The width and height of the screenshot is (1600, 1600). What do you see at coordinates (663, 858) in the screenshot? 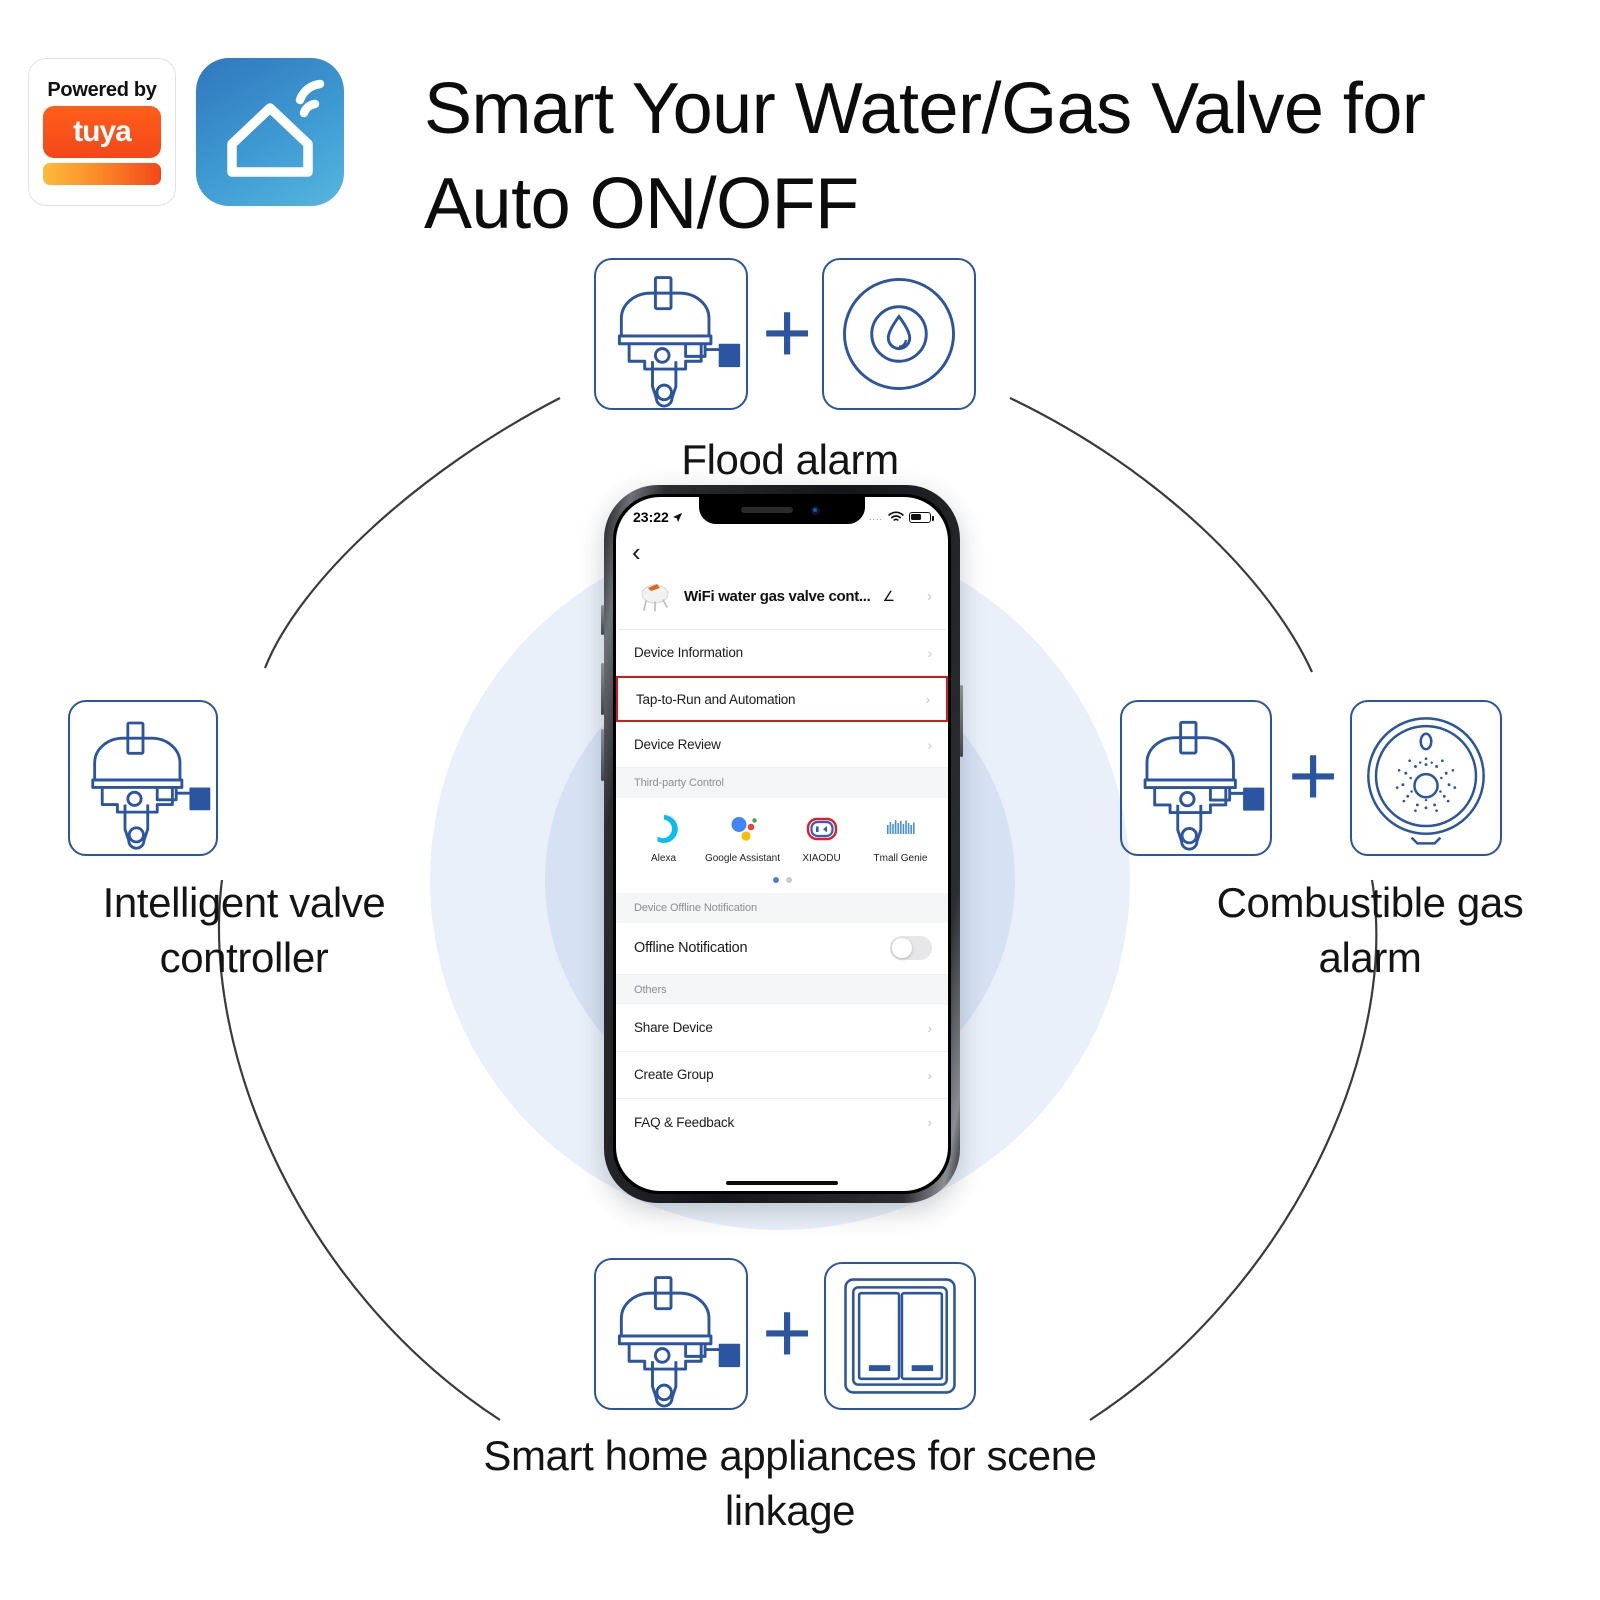
I see `third-party-label: Alexa` at bounding box center [663, 858].